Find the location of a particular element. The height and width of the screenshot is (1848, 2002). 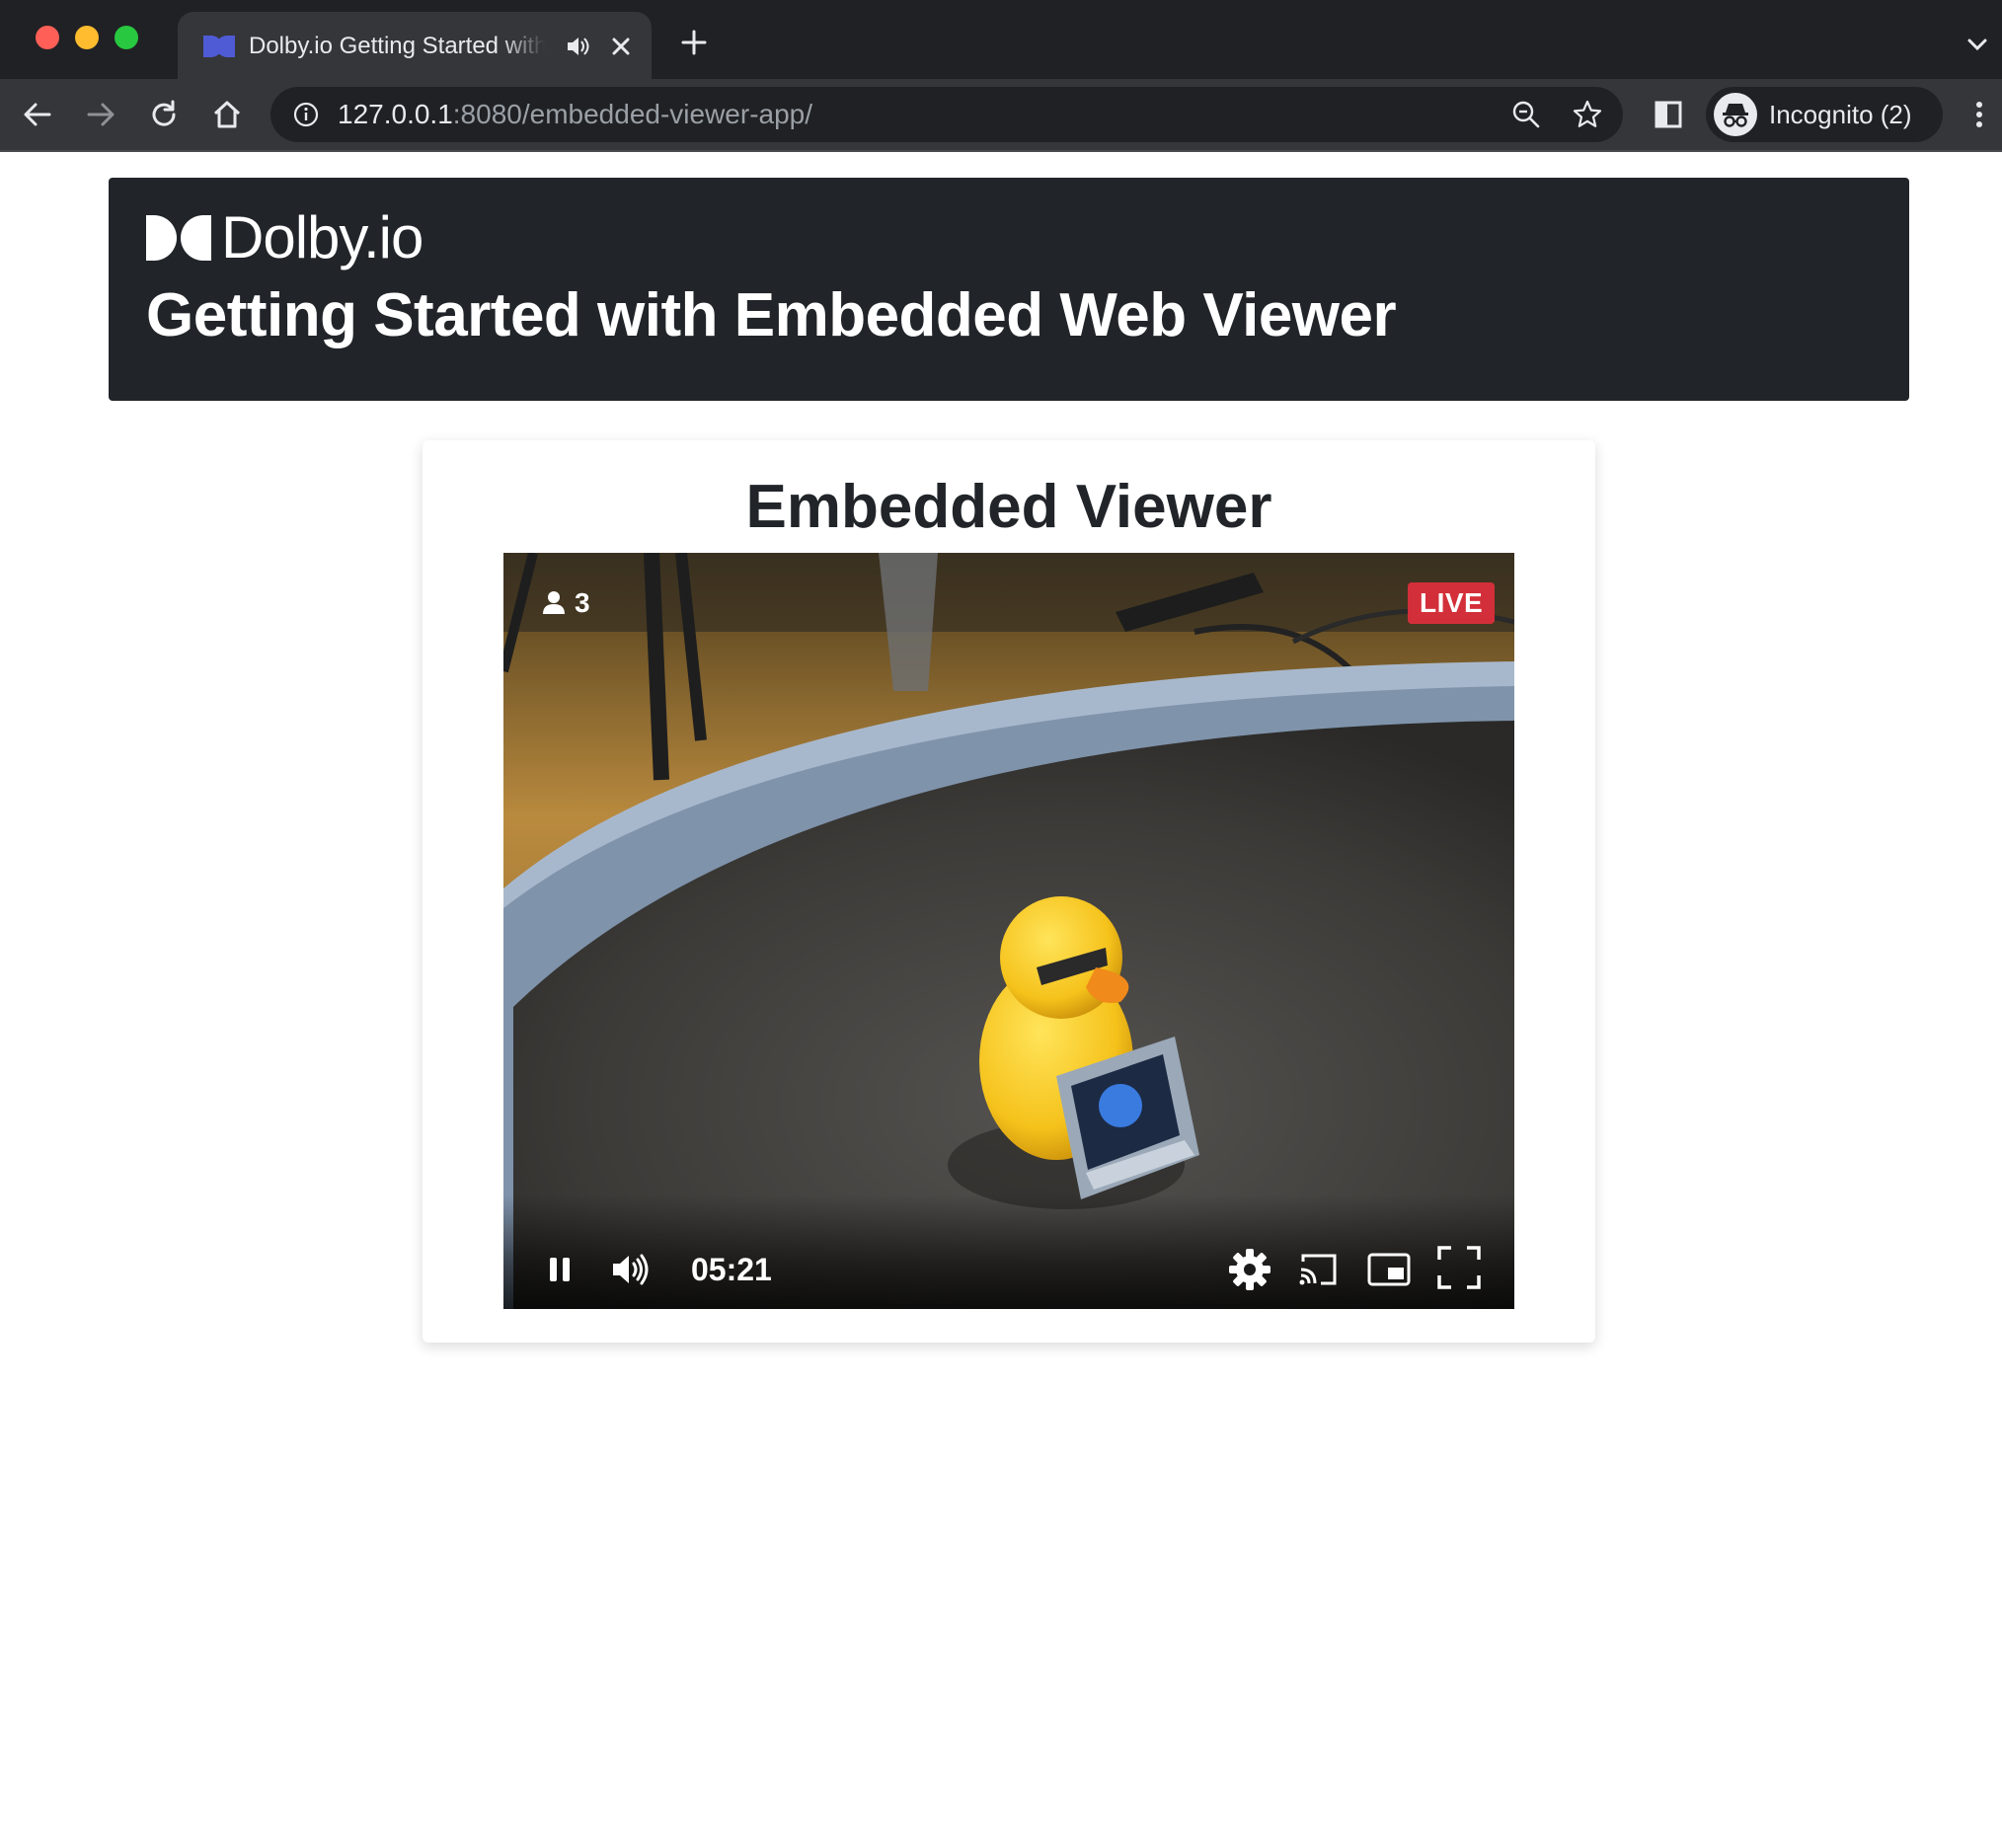

bookmark-star-icon is located at coordinates (1587, 114).